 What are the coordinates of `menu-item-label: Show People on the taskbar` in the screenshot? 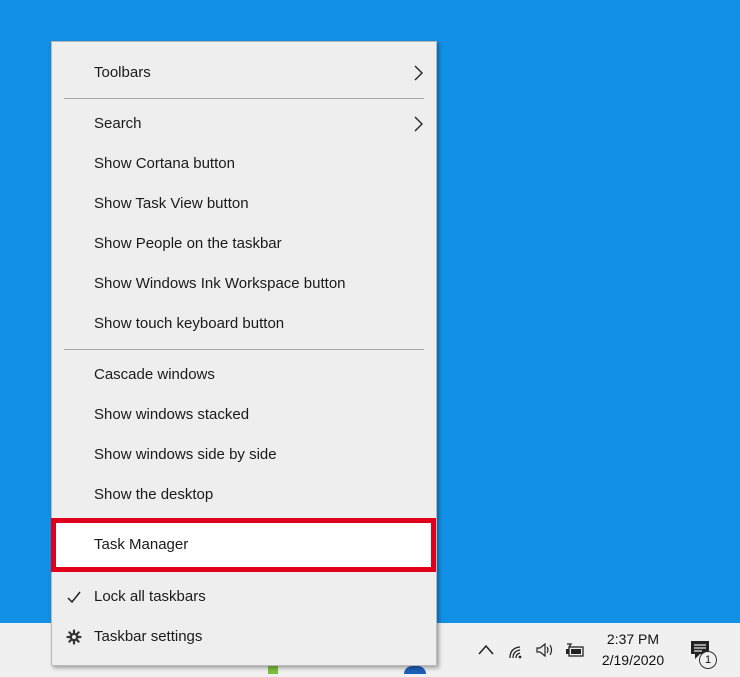 It's located at (188, 243).